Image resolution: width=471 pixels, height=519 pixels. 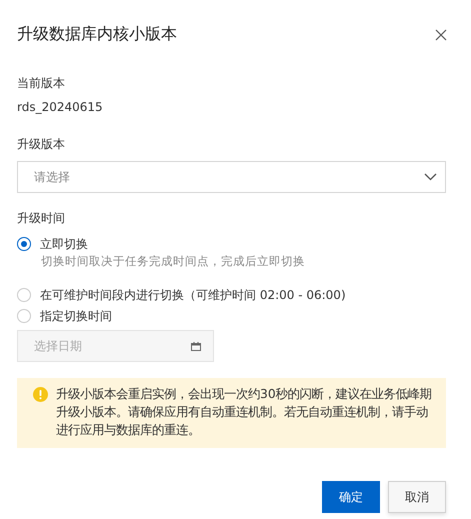 I want to click on radio-button, so click(x=24, y=244).